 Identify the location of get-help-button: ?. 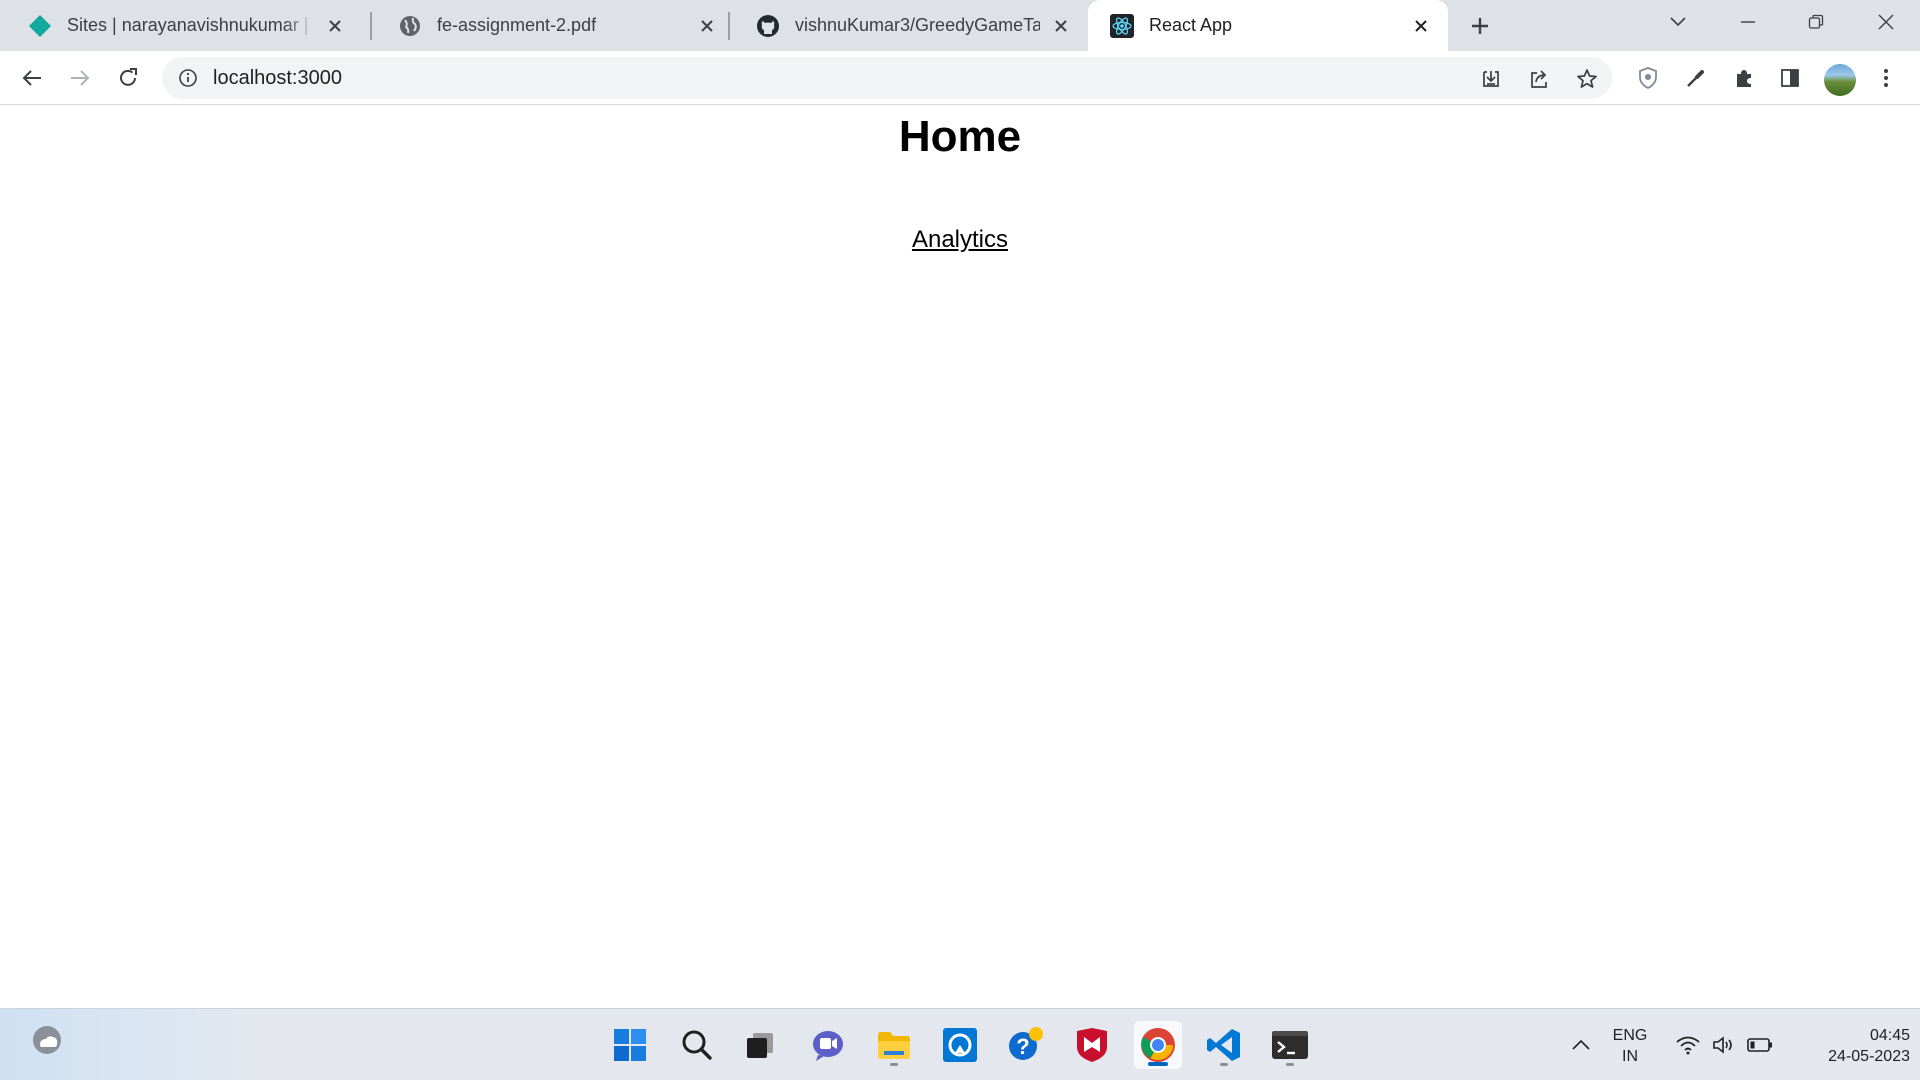
(1026, 1045).